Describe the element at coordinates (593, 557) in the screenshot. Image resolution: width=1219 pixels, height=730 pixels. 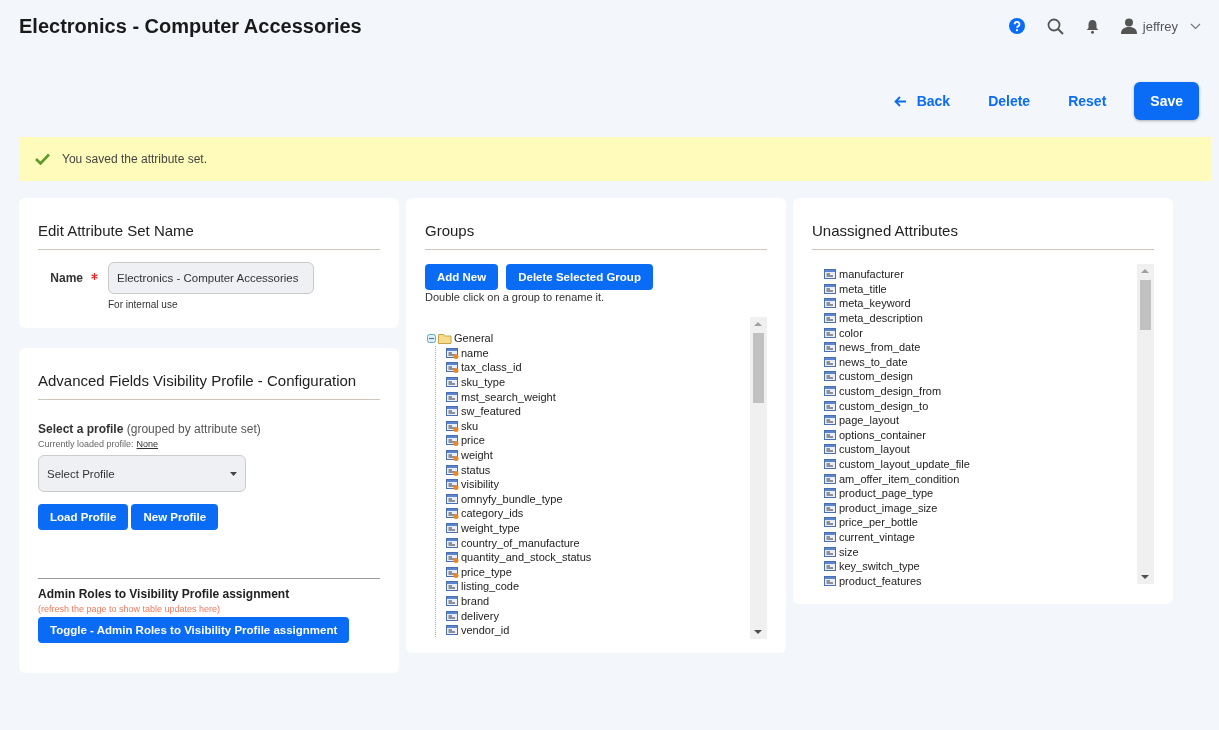
I see `tree-item: quantity_and_stock_status` at that location.